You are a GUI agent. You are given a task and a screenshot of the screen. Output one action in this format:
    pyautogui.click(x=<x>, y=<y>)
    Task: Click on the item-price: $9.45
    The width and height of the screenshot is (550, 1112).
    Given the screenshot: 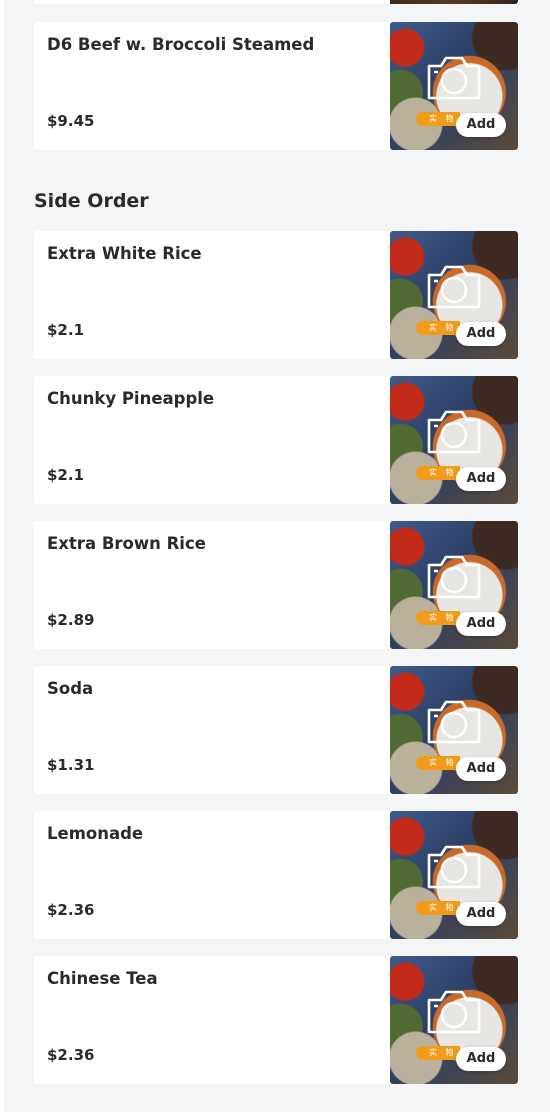 What is the action you would take?
    pyautogui.click(x=71, y=121)
    